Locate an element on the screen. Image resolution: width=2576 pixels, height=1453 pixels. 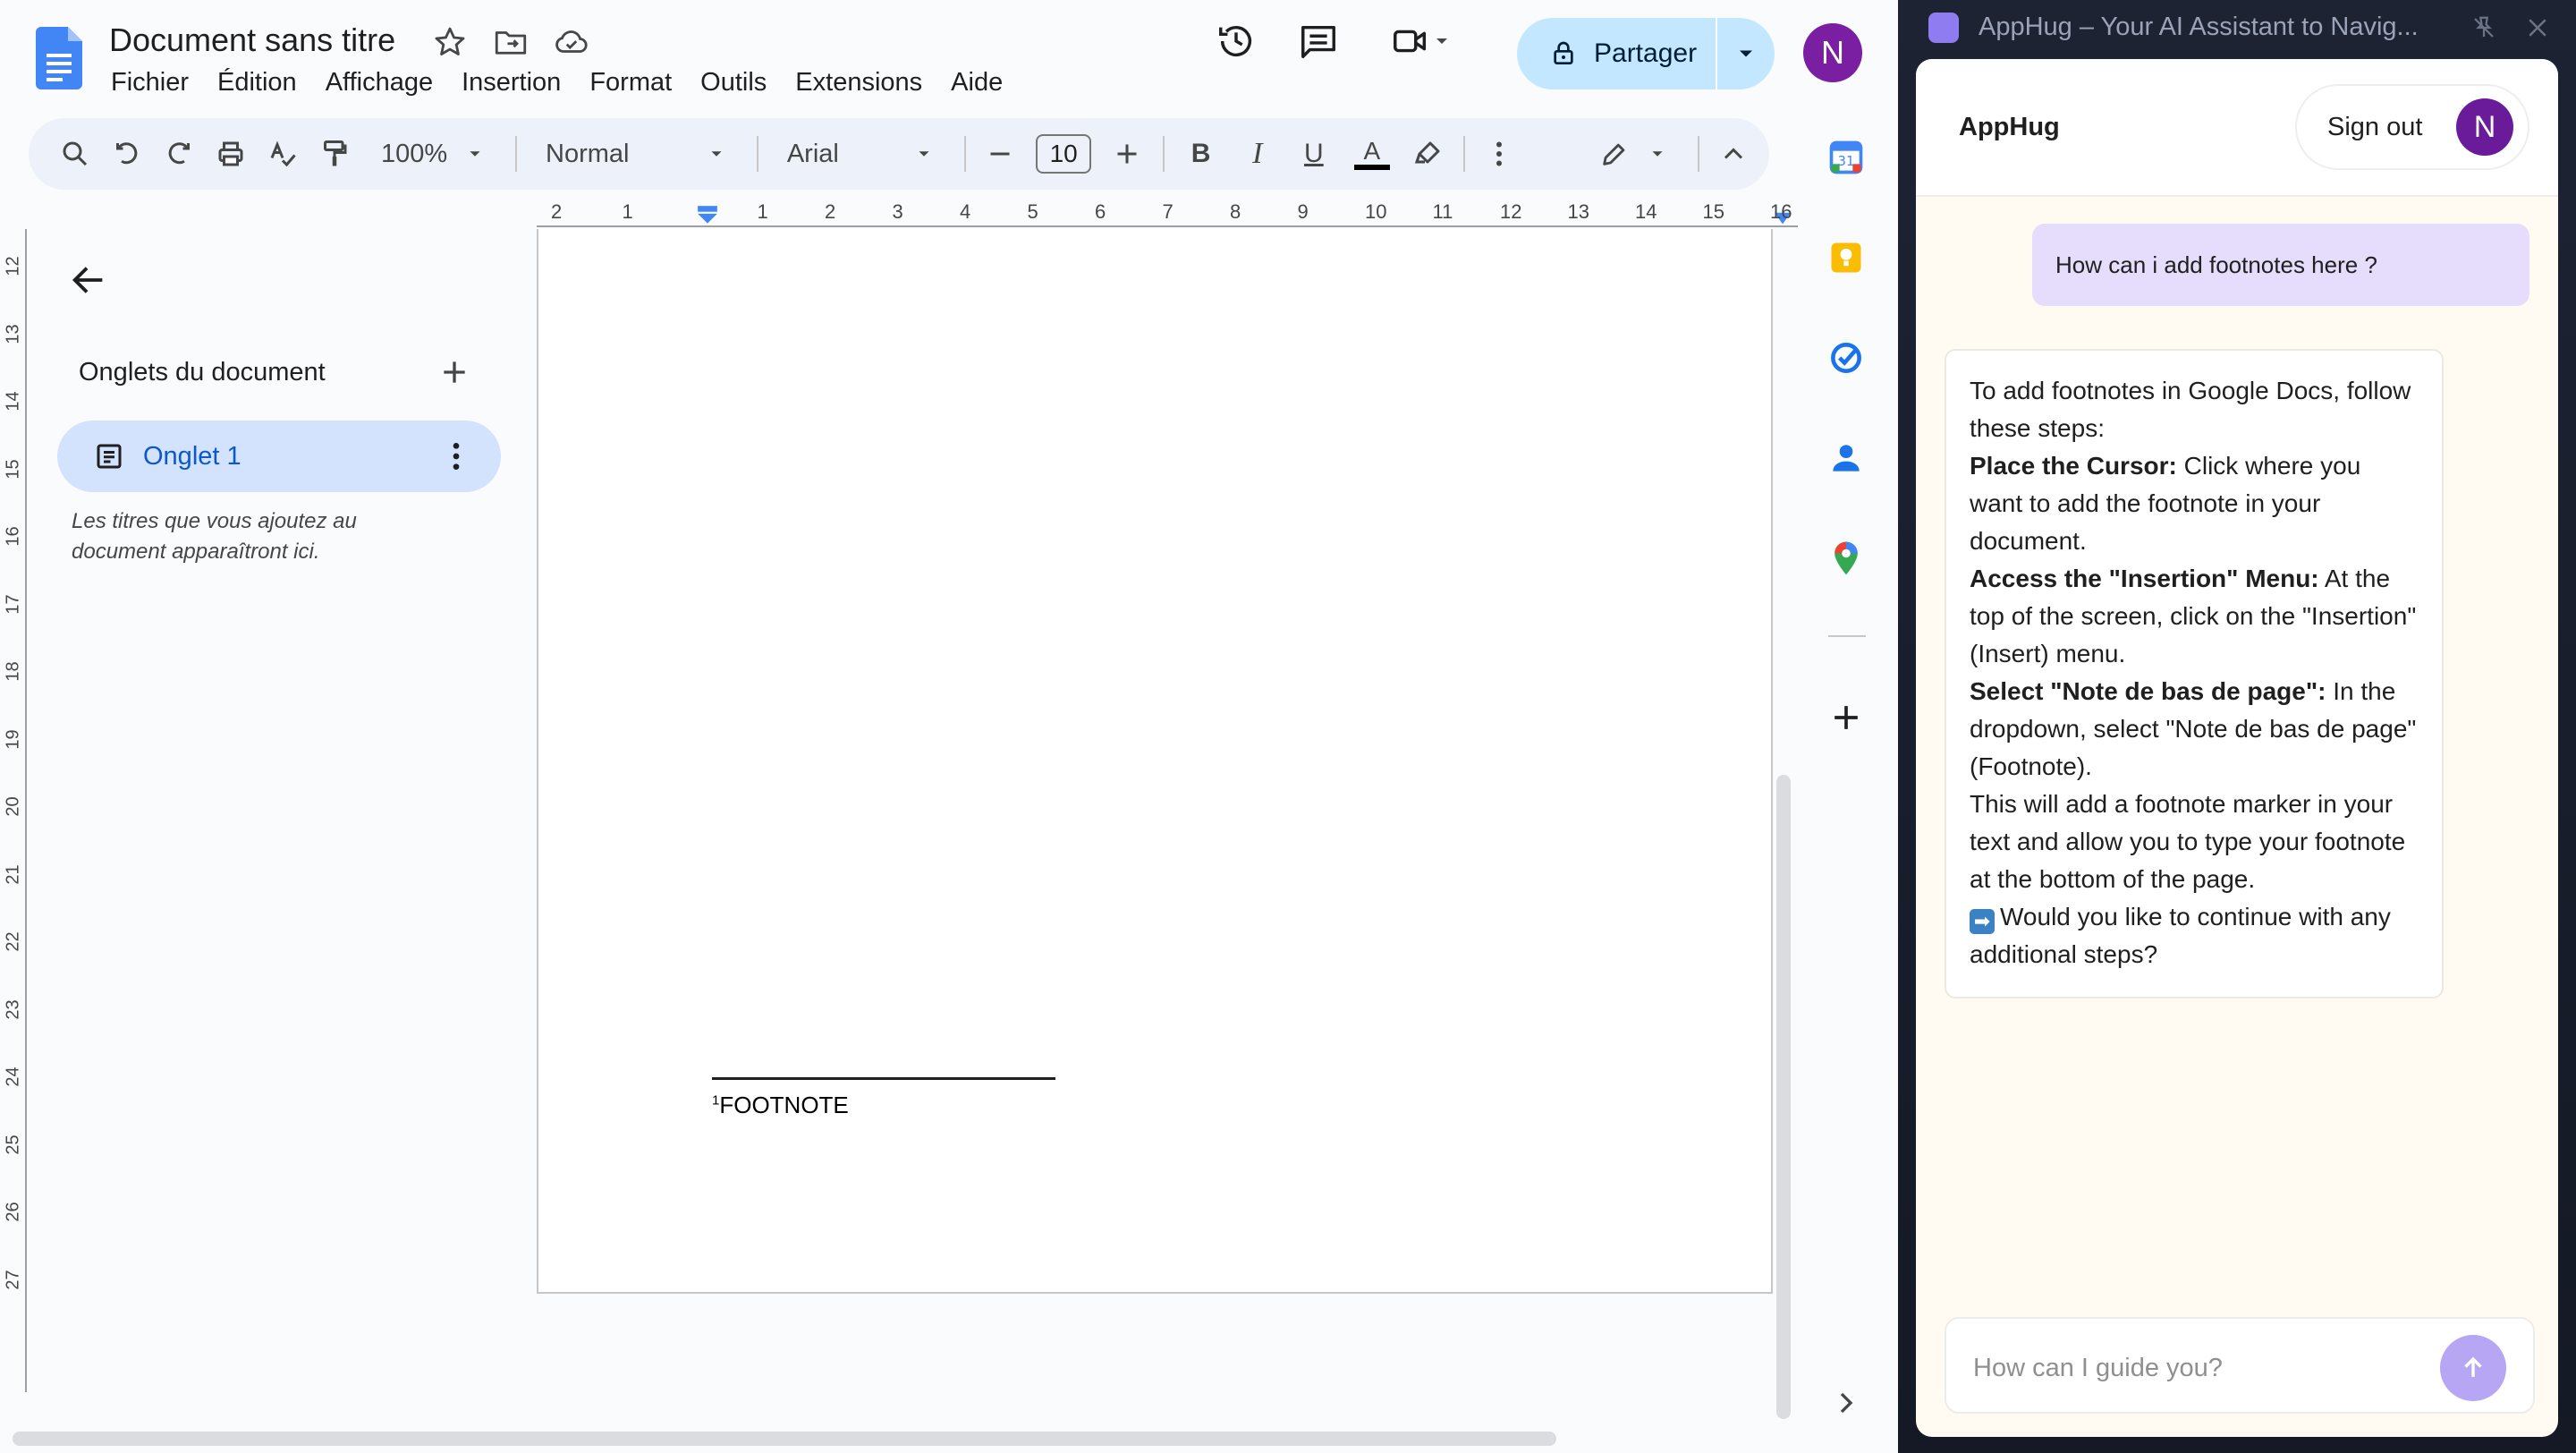
menu-format: Format is located at coordinates (630, 82).